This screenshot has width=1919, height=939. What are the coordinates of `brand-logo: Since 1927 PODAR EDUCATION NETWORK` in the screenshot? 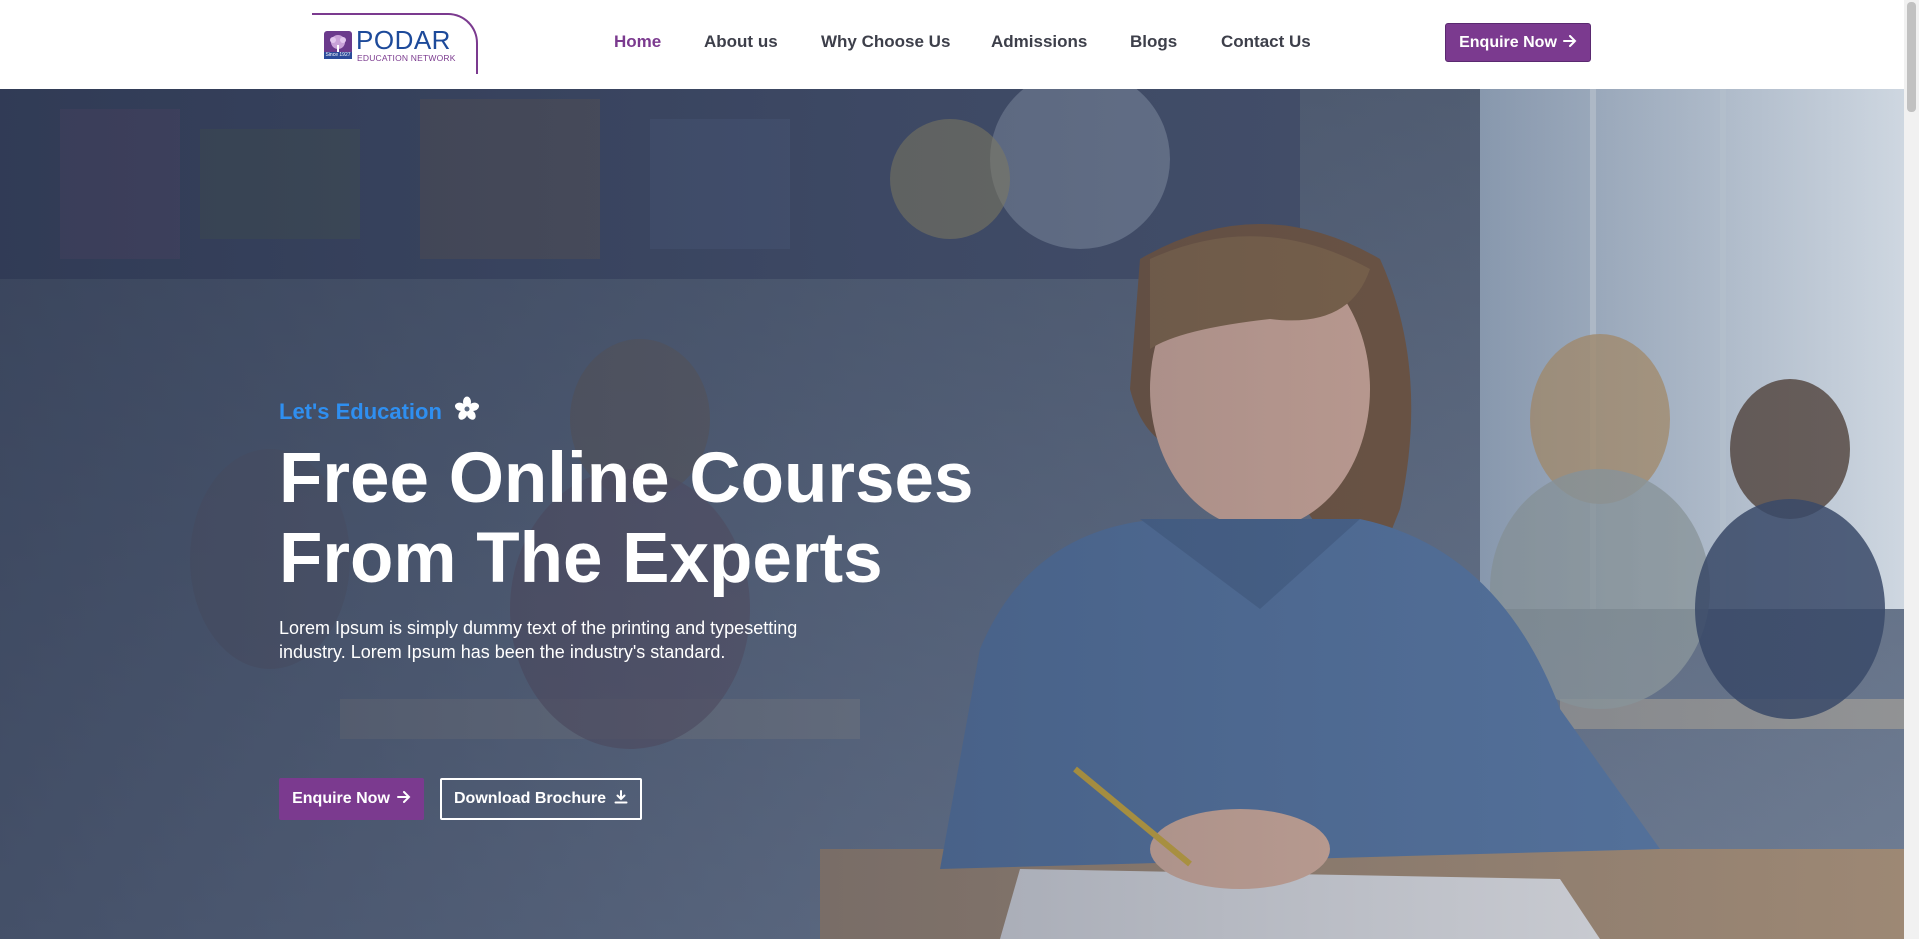 It's located at (395, 43).